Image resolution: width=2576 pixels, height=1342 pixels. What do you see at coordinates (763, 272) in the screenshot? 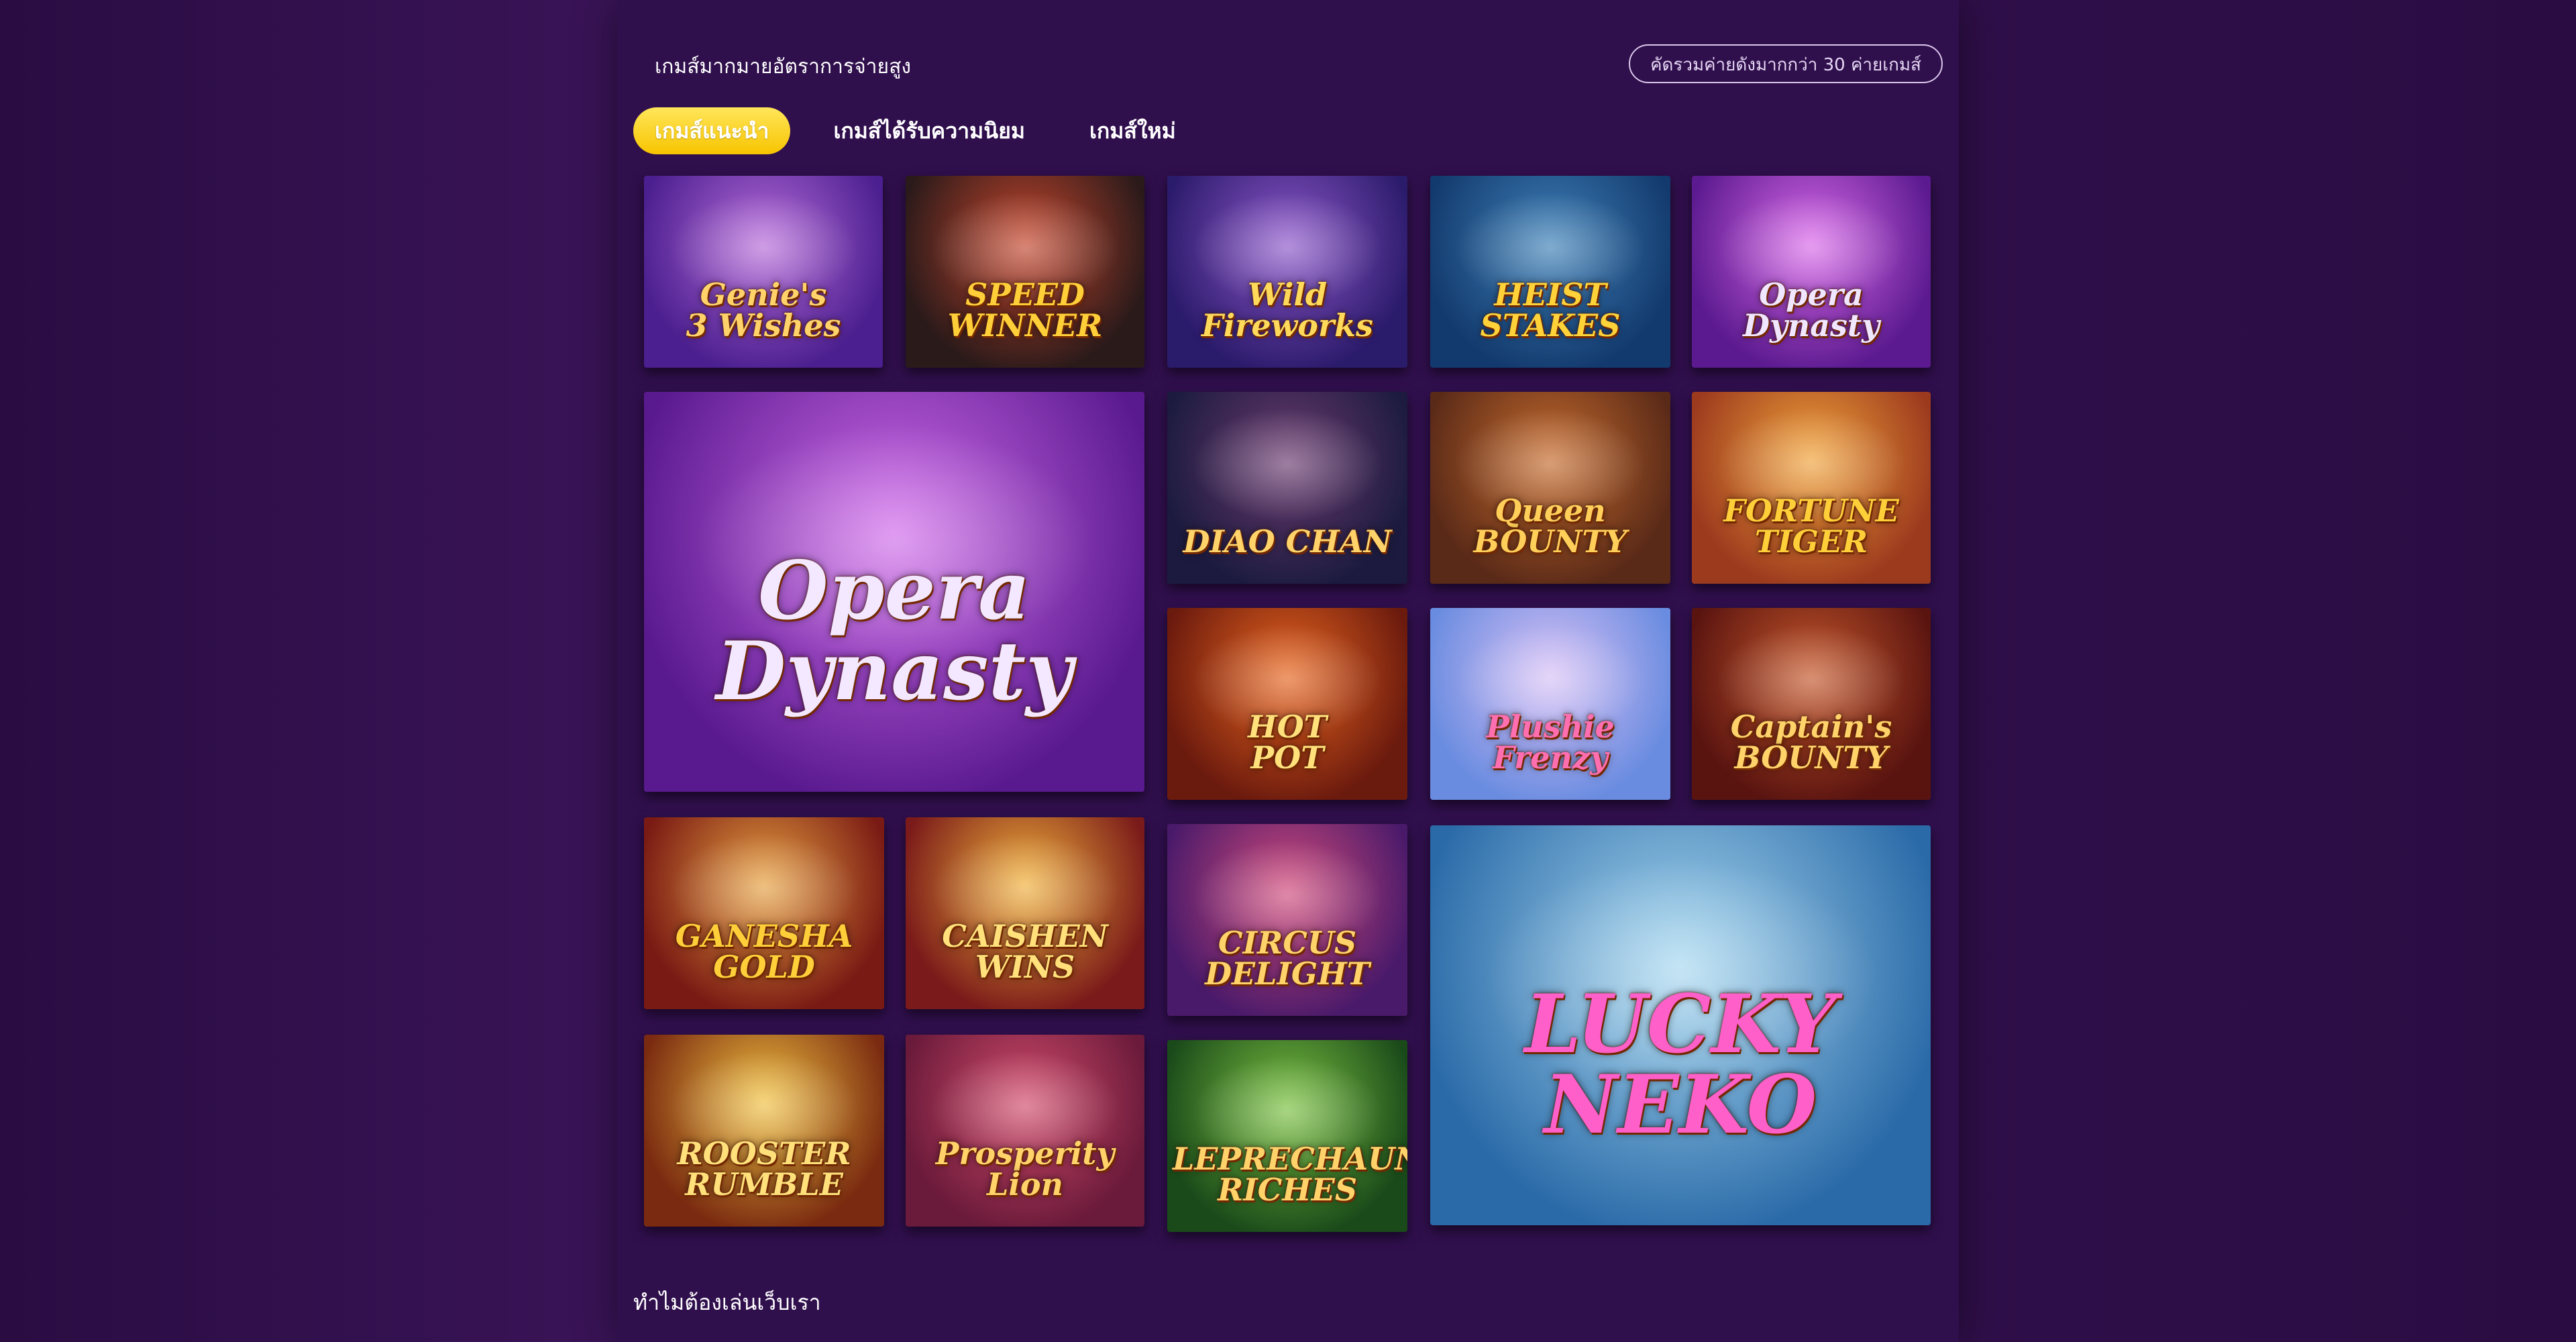
I see `game-tile-genies-3-wishes: Genie's 3 Wishes` at bounding box center [763, 272].